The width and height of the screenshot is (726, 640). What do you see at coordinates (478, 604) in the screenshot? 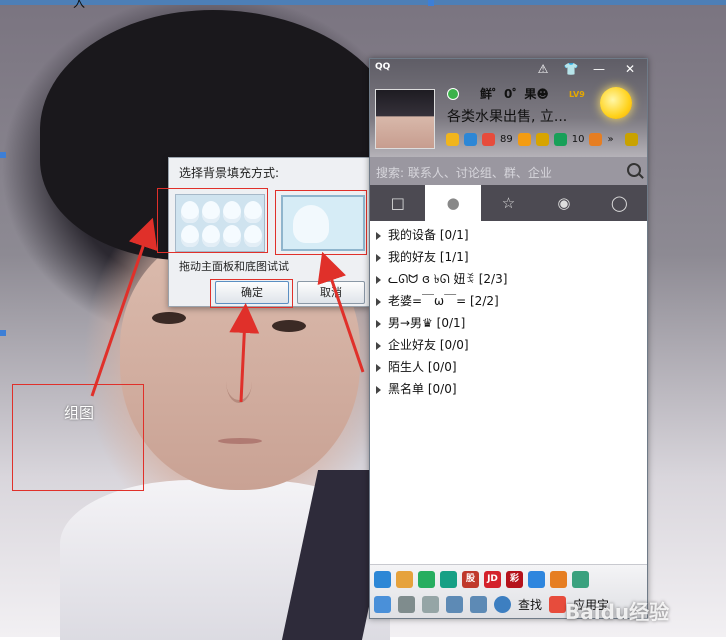
I see `bookmark-icon` at bounding box center [478, 604].